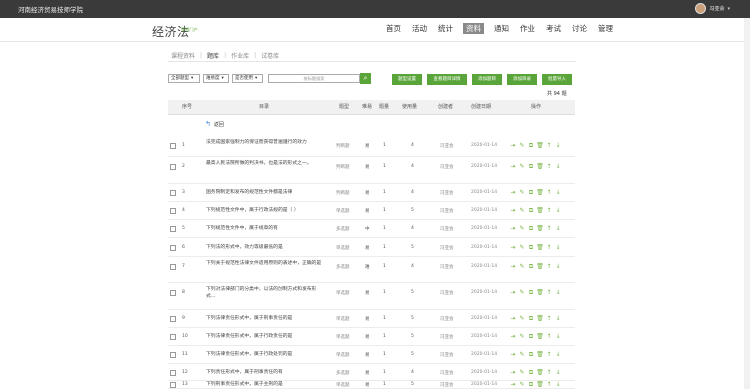 The image size is (750, 389). I want to click on sub-tab: 作业库, so click(240, 55).